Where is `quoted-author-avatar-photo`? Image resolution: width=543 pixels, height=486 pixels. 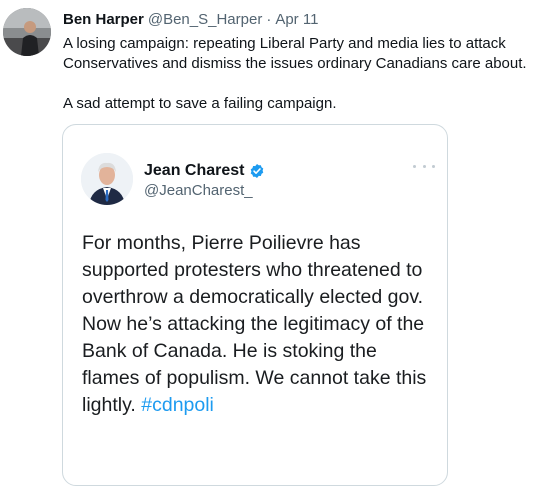 quoted-author-avatar-photo is located at coordinates (107, 179).